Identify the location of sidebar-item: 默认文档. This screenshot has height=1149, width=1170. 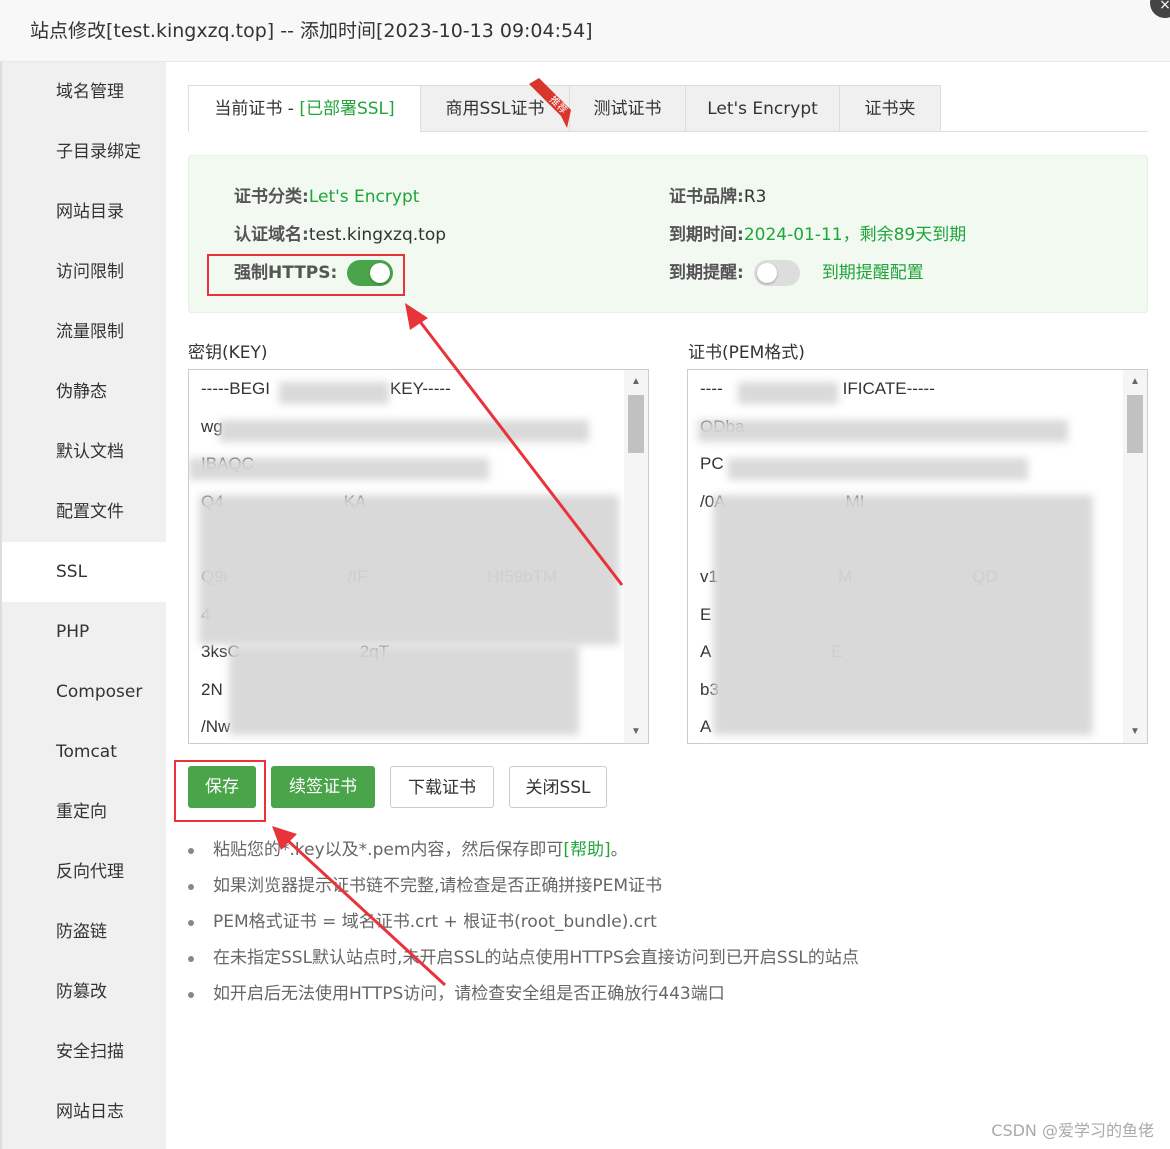
(84, 452).